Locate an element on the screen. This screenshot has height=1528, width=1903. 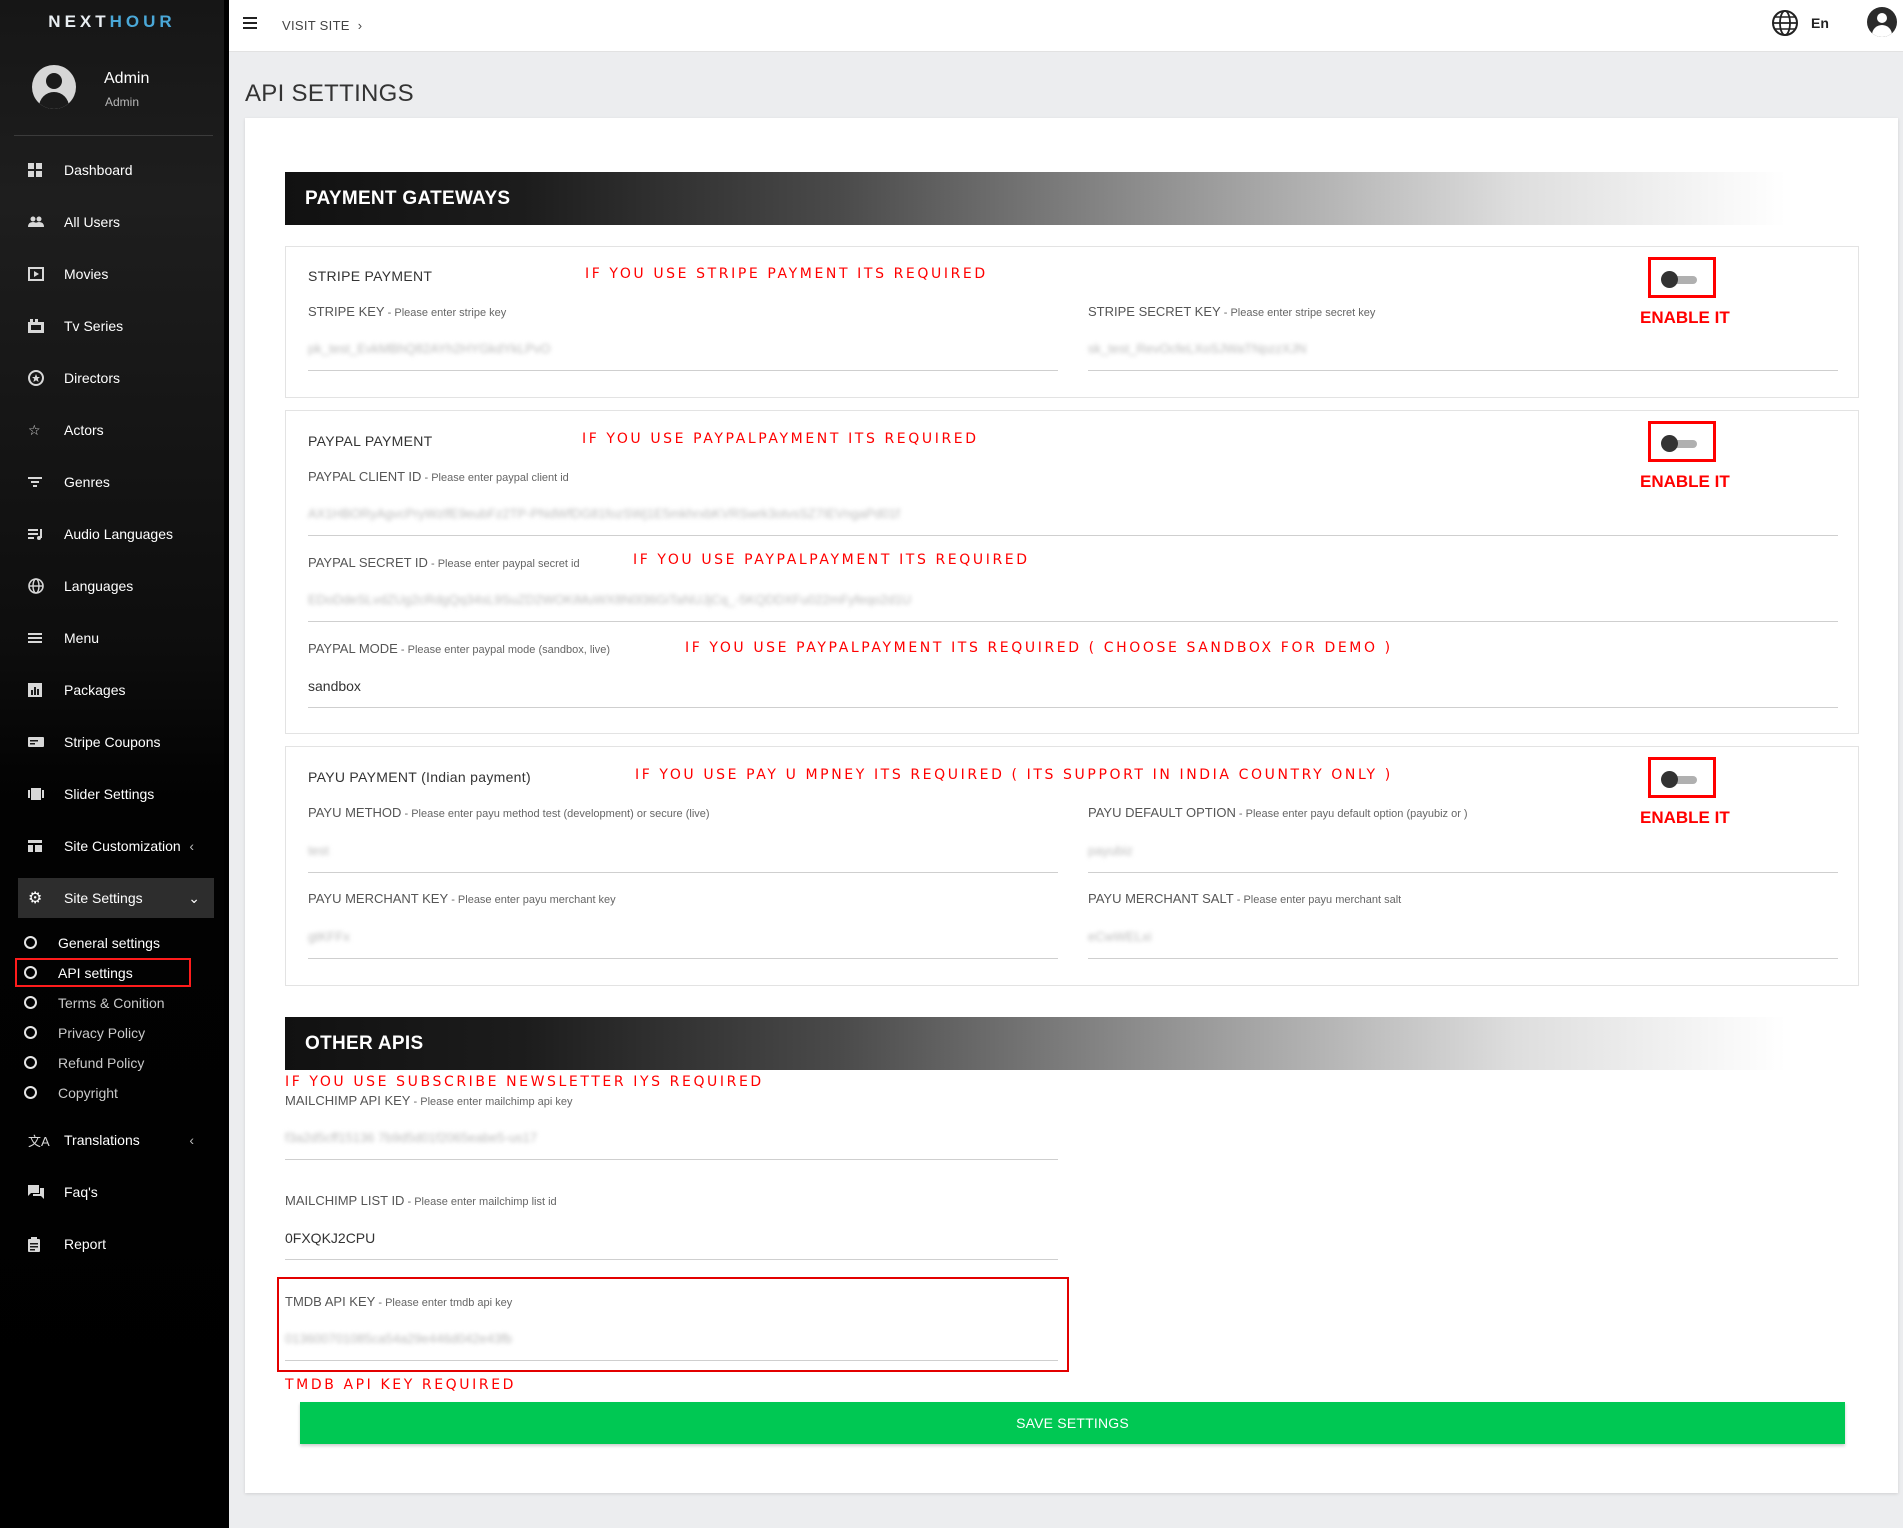
tmdb-label-text: TMDB API KEY is located at coordinates (330, 1301).